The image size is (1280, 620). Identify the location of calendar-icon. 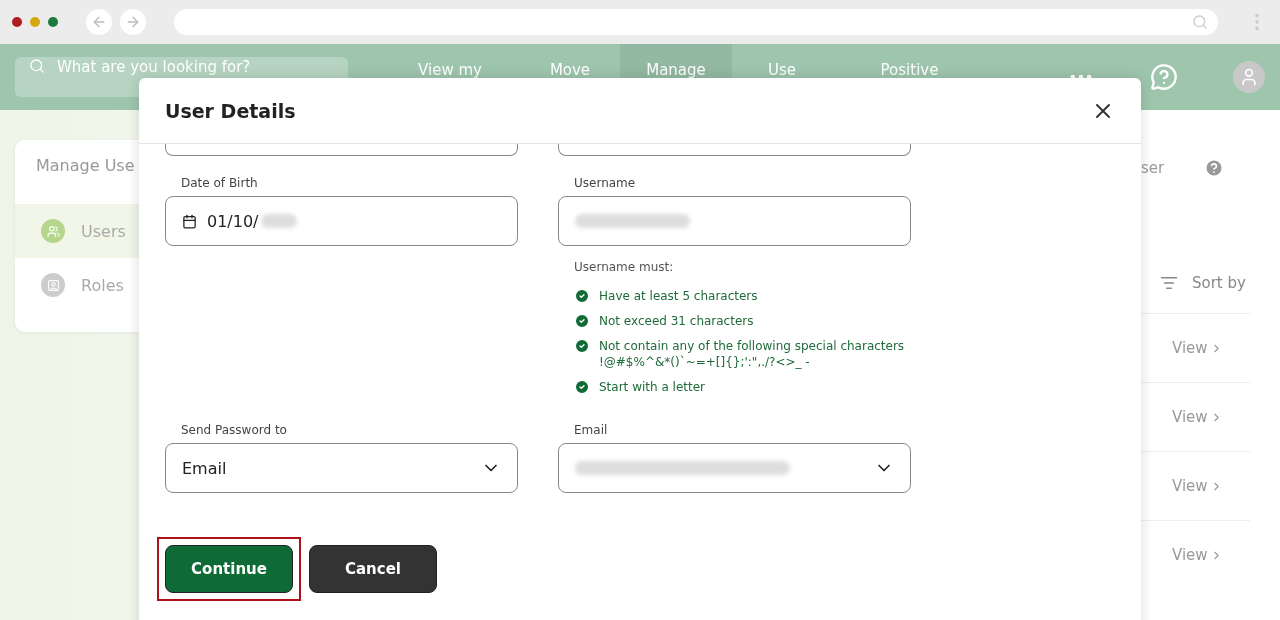
(189, 221).